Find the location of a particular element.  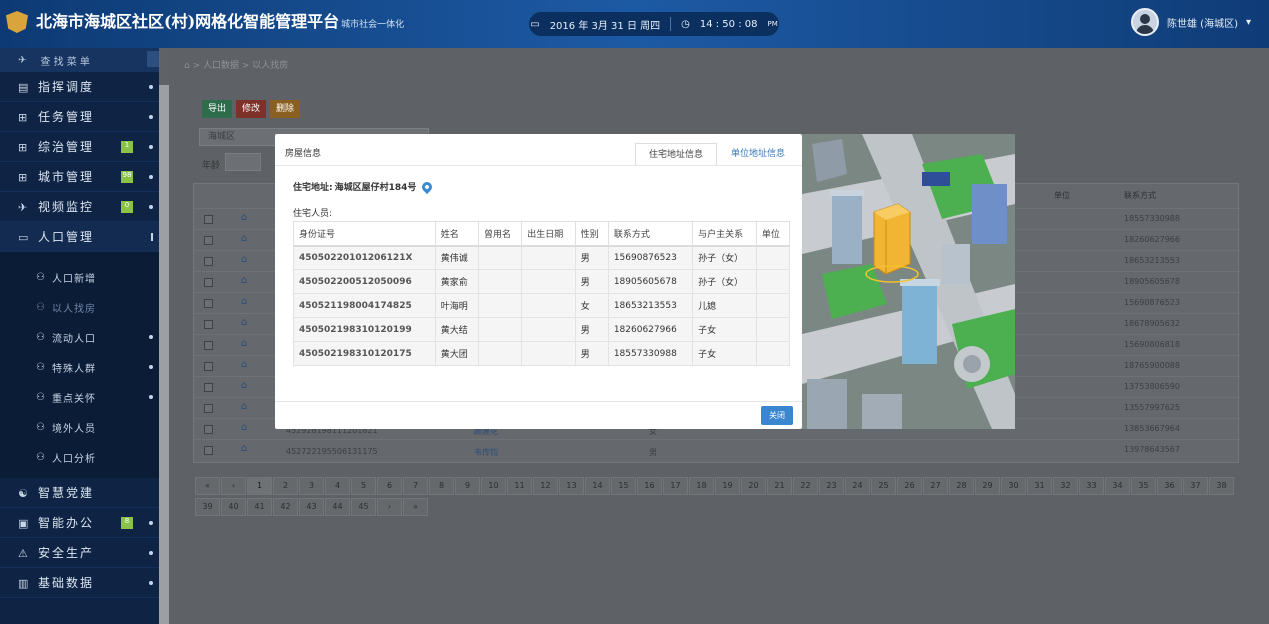

sidebar-item-city: ⊞ 城市管理 98 is located at coordinates (79, 177).